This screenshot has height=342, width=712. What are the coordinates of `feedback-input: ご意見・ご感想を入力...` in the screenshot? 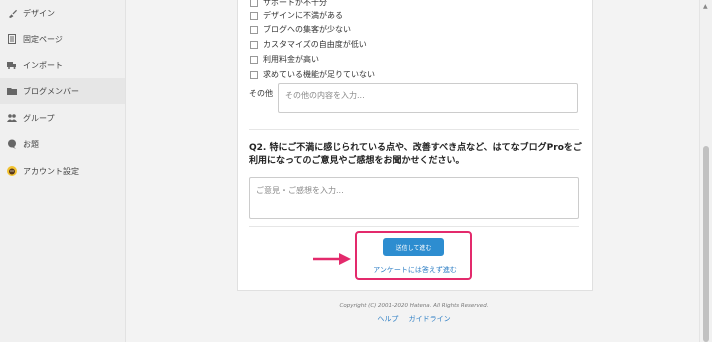 It's located at (414, 198).